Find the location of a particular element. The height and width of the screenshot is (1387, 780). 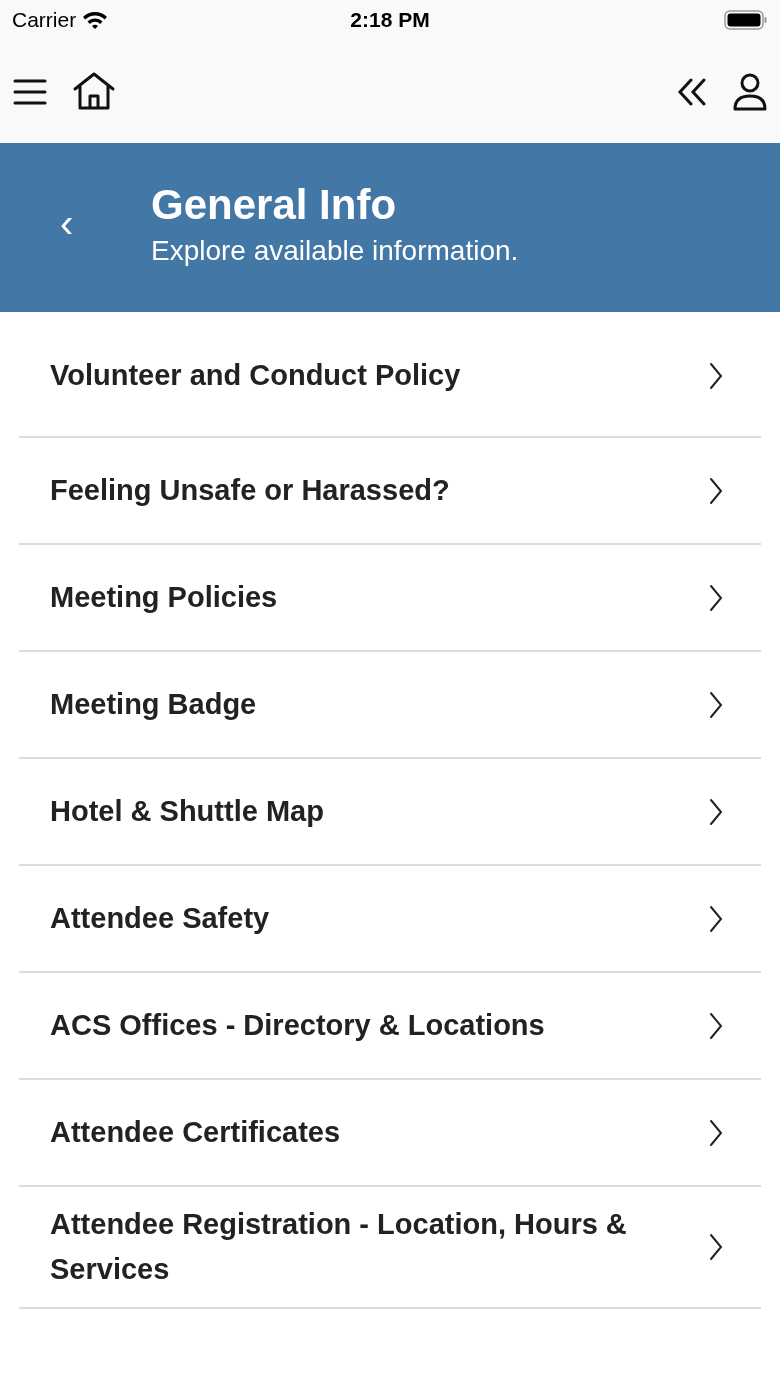

list-item: Volunteer and Conduct Policy is located at coordinates (390, 375).